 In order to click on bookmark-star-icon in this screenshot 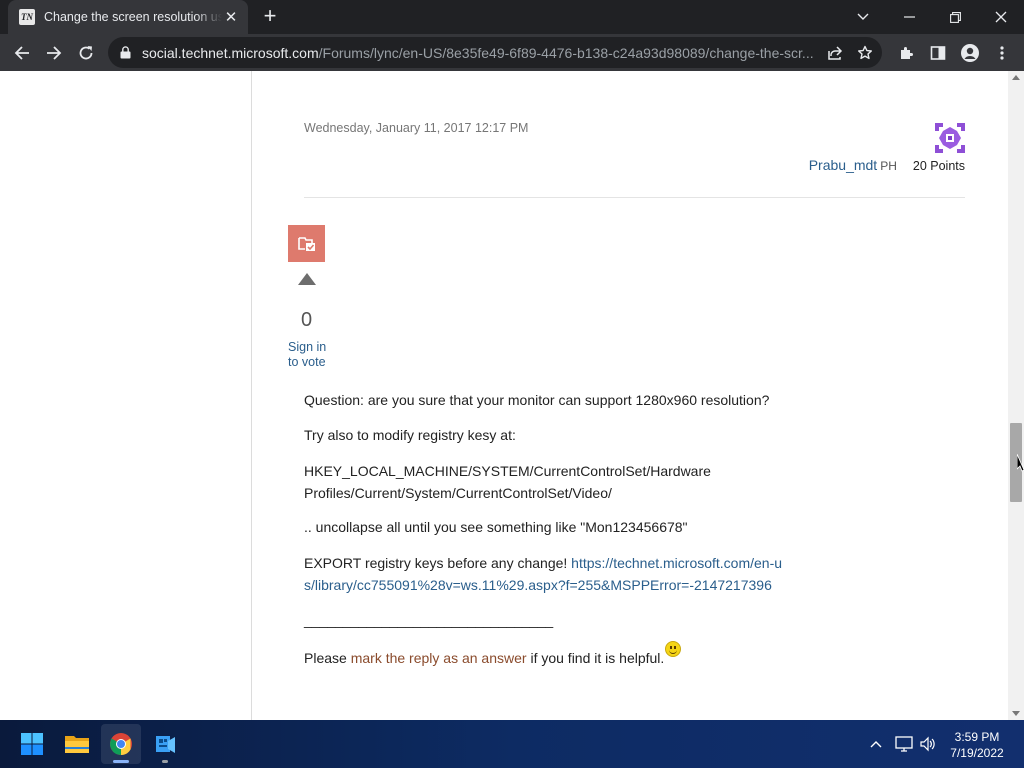, I will do `click(865, 53)`.